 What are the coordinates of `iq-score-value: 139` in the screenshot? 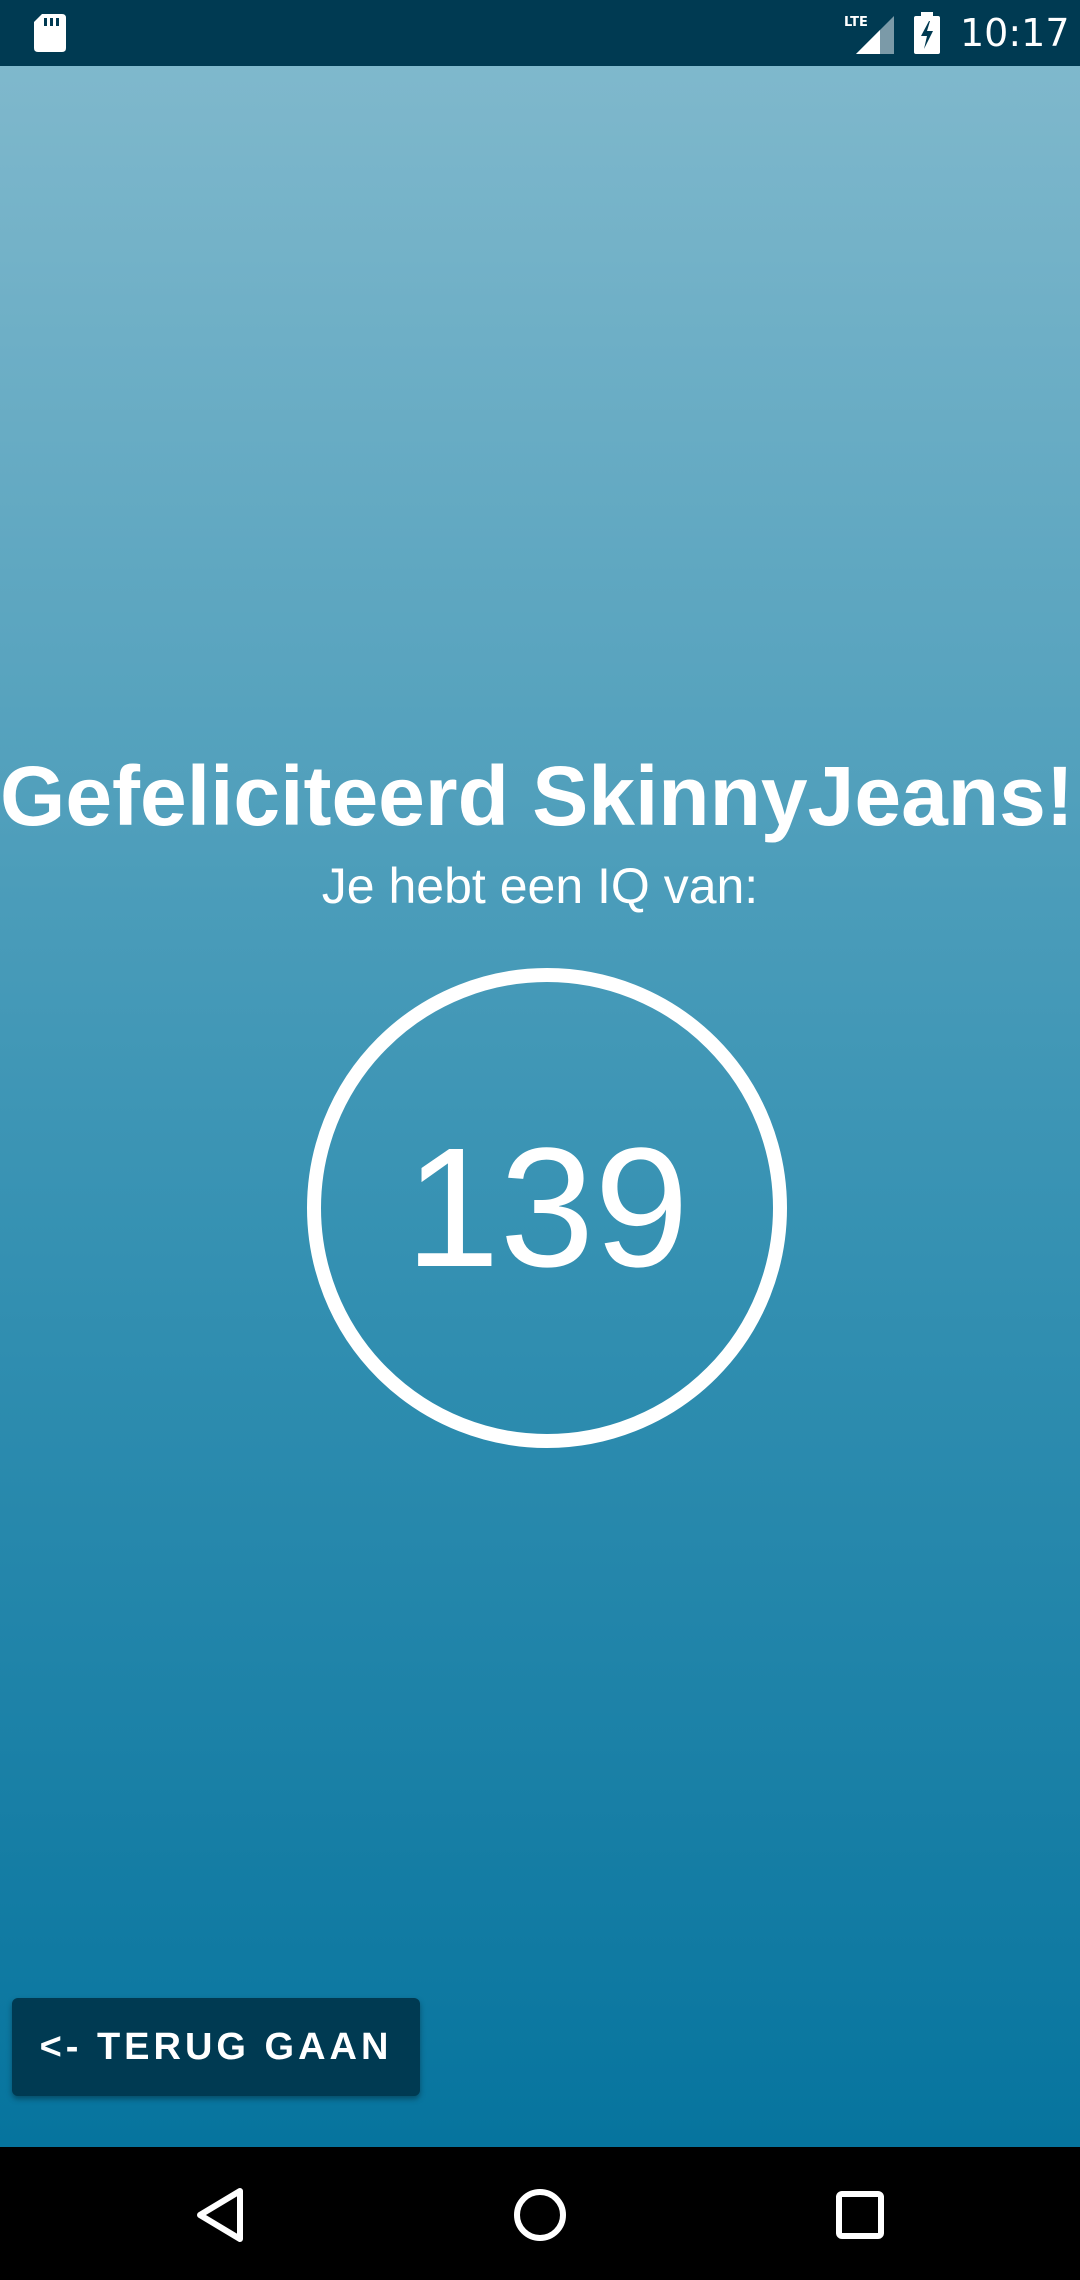 It's located at (547, 1208).